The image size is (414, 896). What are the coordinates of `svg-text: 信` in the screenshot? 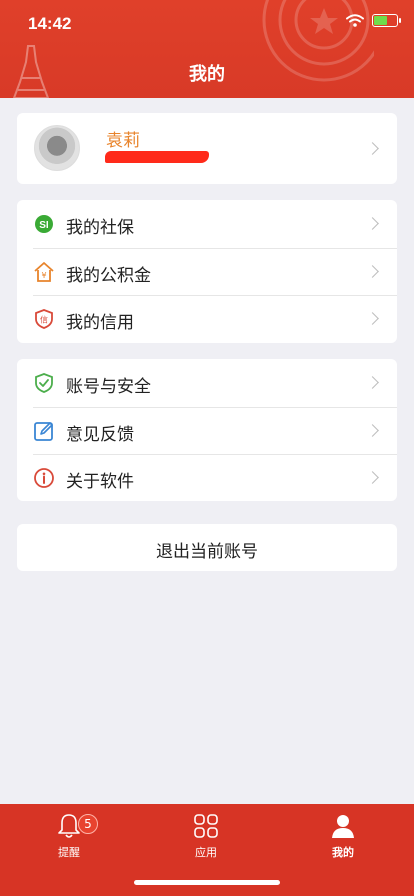 It's located at (44, 320).